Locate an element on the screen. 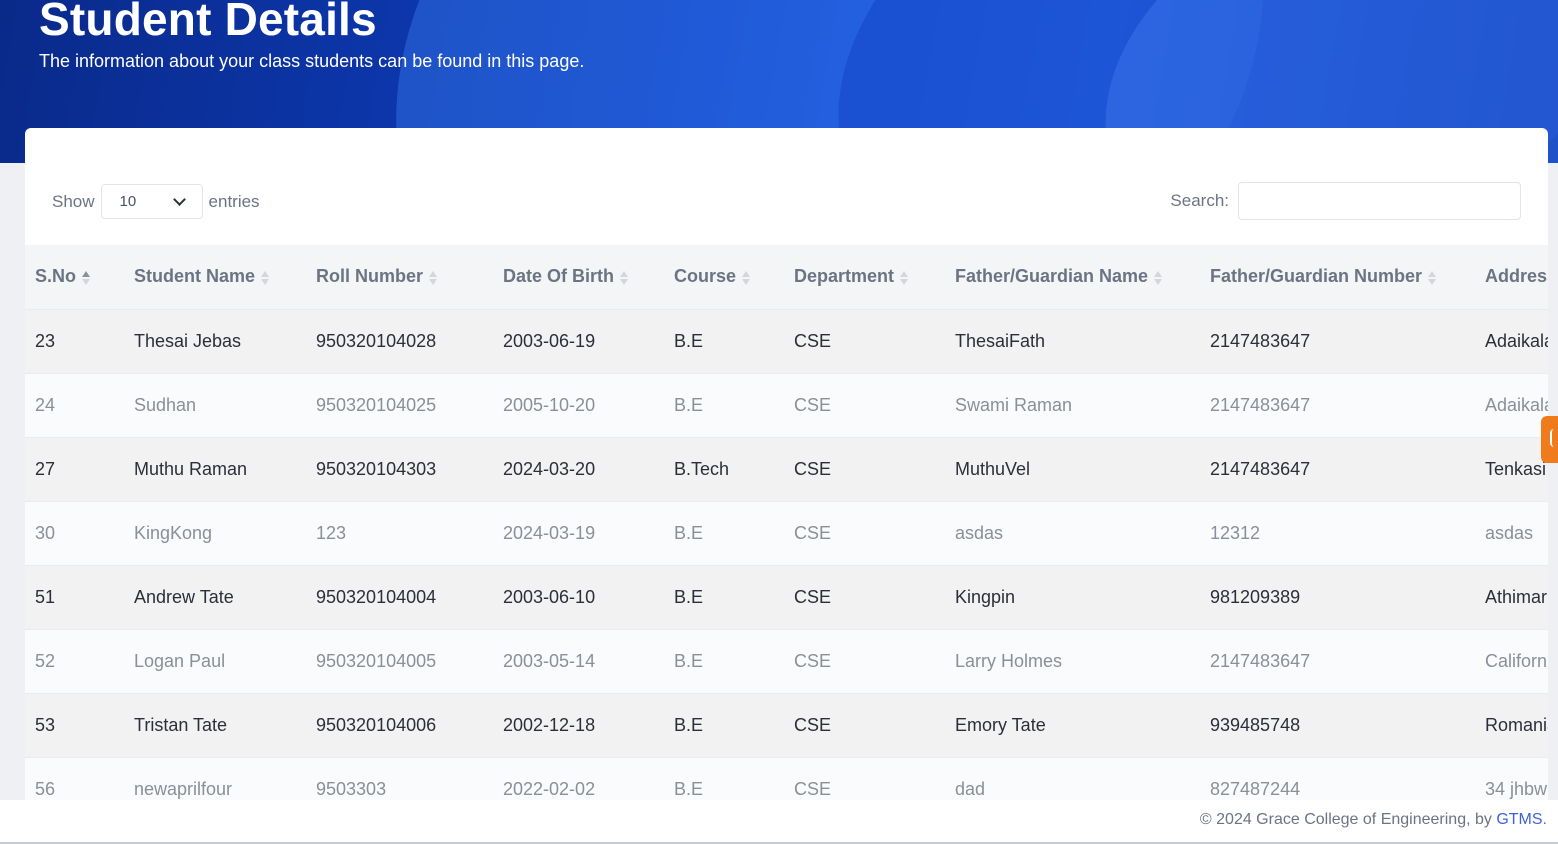 Image resolution: width=1558 pixels, height=844 pixels. side-tab-icon is located at coordinates (1554, 438).